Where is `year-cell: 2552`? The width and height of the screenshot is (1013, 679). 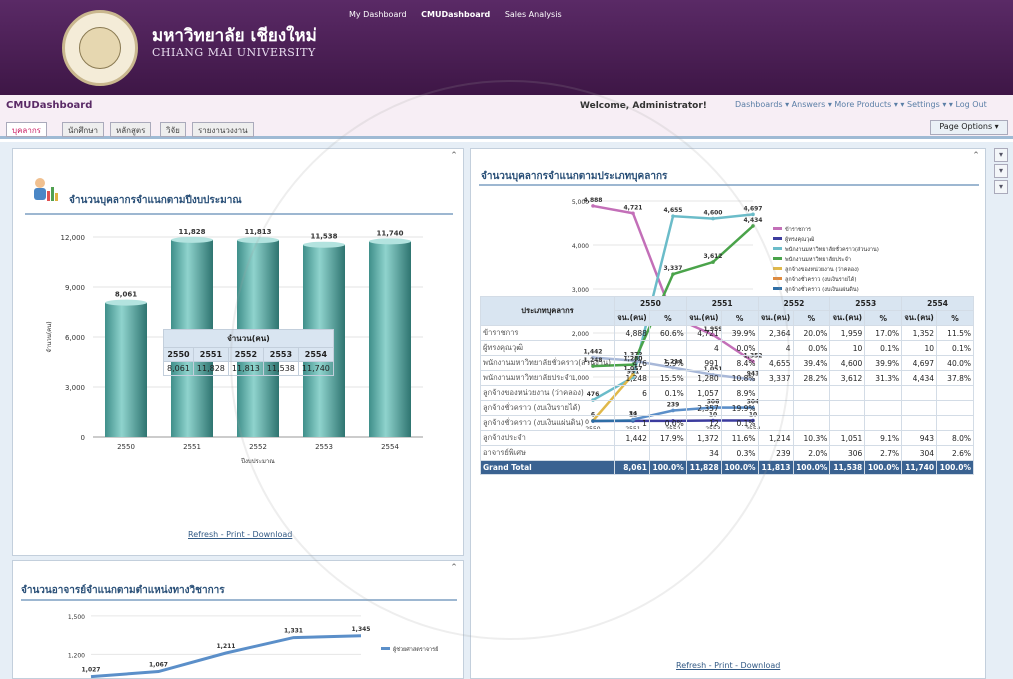
year-cell: 2552 is located at coordinates (245, 354).